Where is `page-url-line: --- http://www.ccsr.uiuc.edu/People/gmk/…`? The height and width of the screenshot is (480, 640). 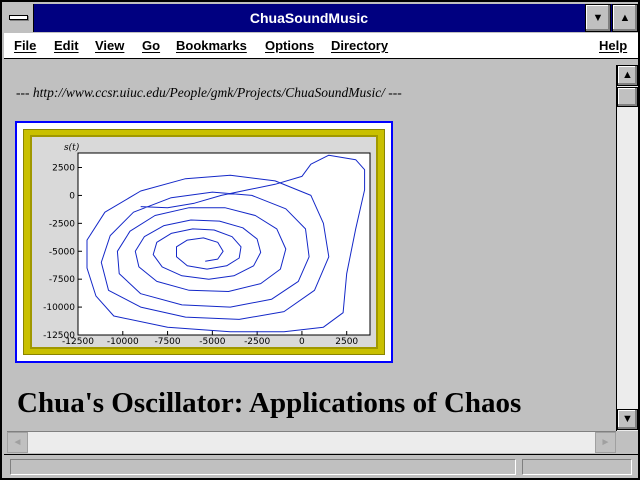 page-url-line: --- http://www.ccsr.uiuc.edu/People/gmk/… is located at coordinates (209, 92).